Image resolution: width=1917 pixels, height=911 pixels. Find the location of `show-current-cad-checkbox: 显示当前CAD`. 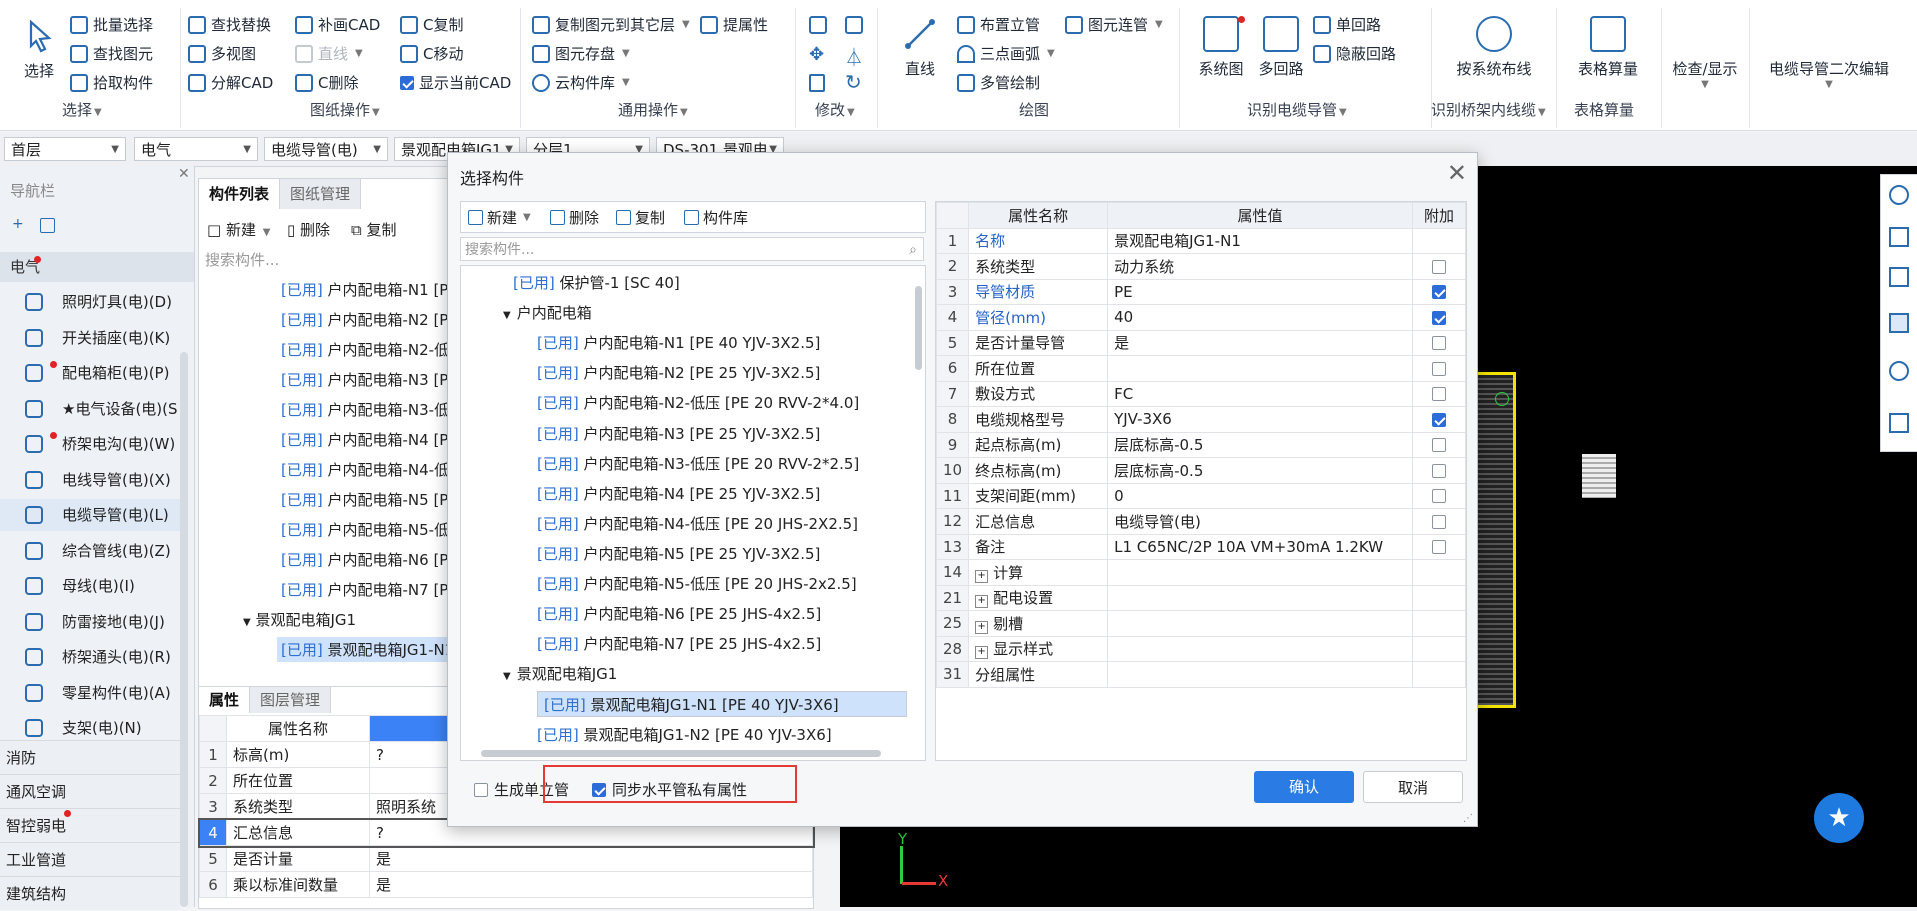

show-current-cad-checkbox: 显示当前CAD is located at coordinates (455, 82).